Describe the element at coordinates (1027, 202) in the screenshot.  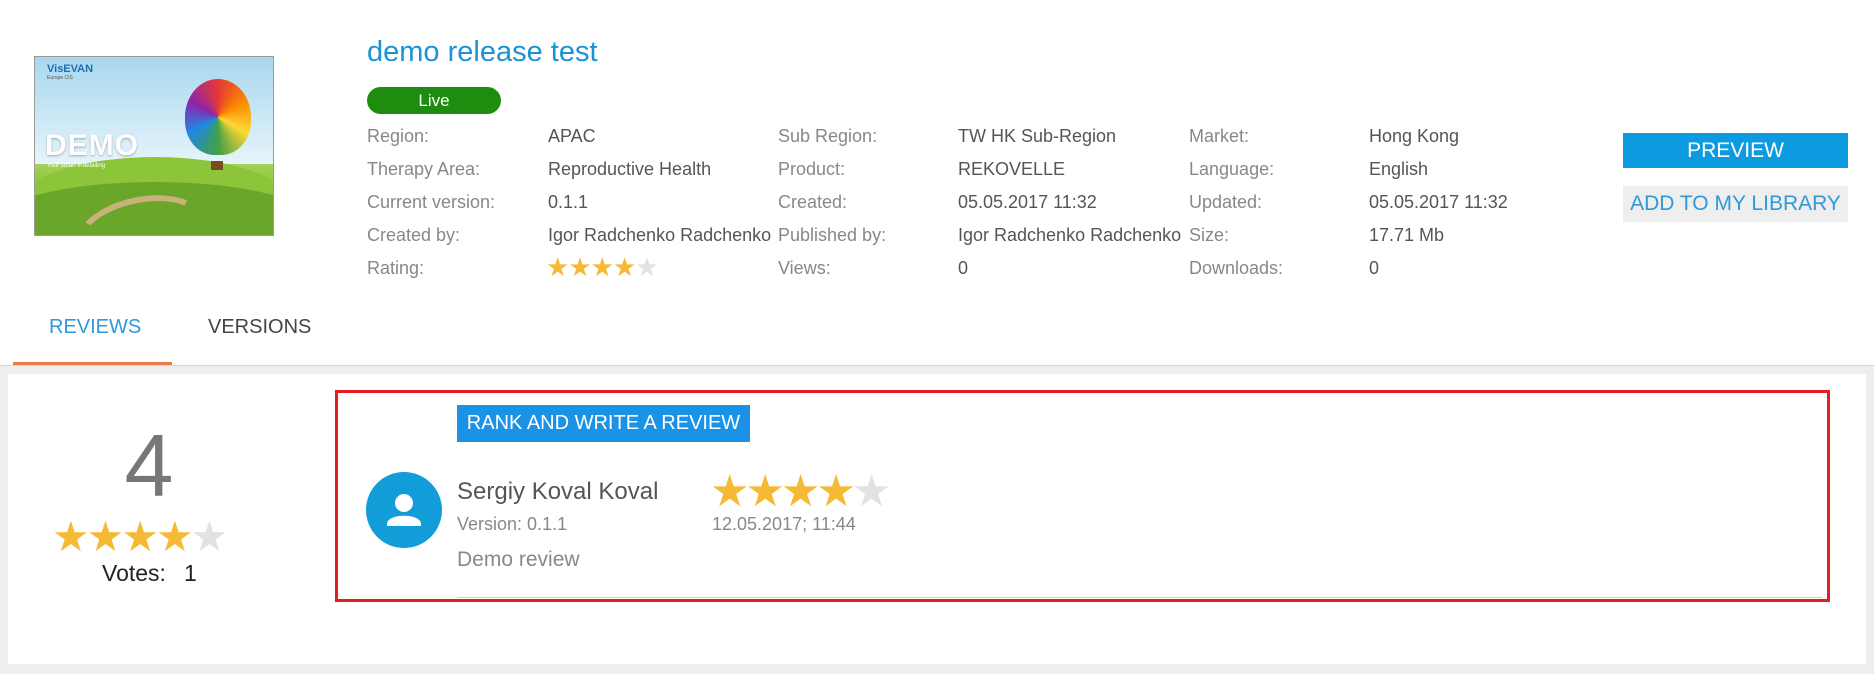
I see `created-value: 05.05.2017 11:32` at that location.